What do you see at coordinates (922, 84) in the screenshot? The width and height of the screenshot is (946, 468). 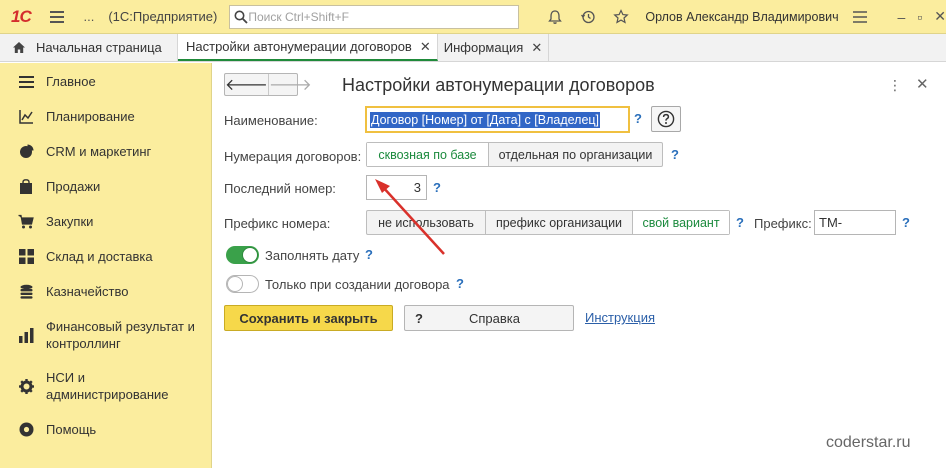 I see `close-form-icon: ✕` at bounding box center [922, 84].